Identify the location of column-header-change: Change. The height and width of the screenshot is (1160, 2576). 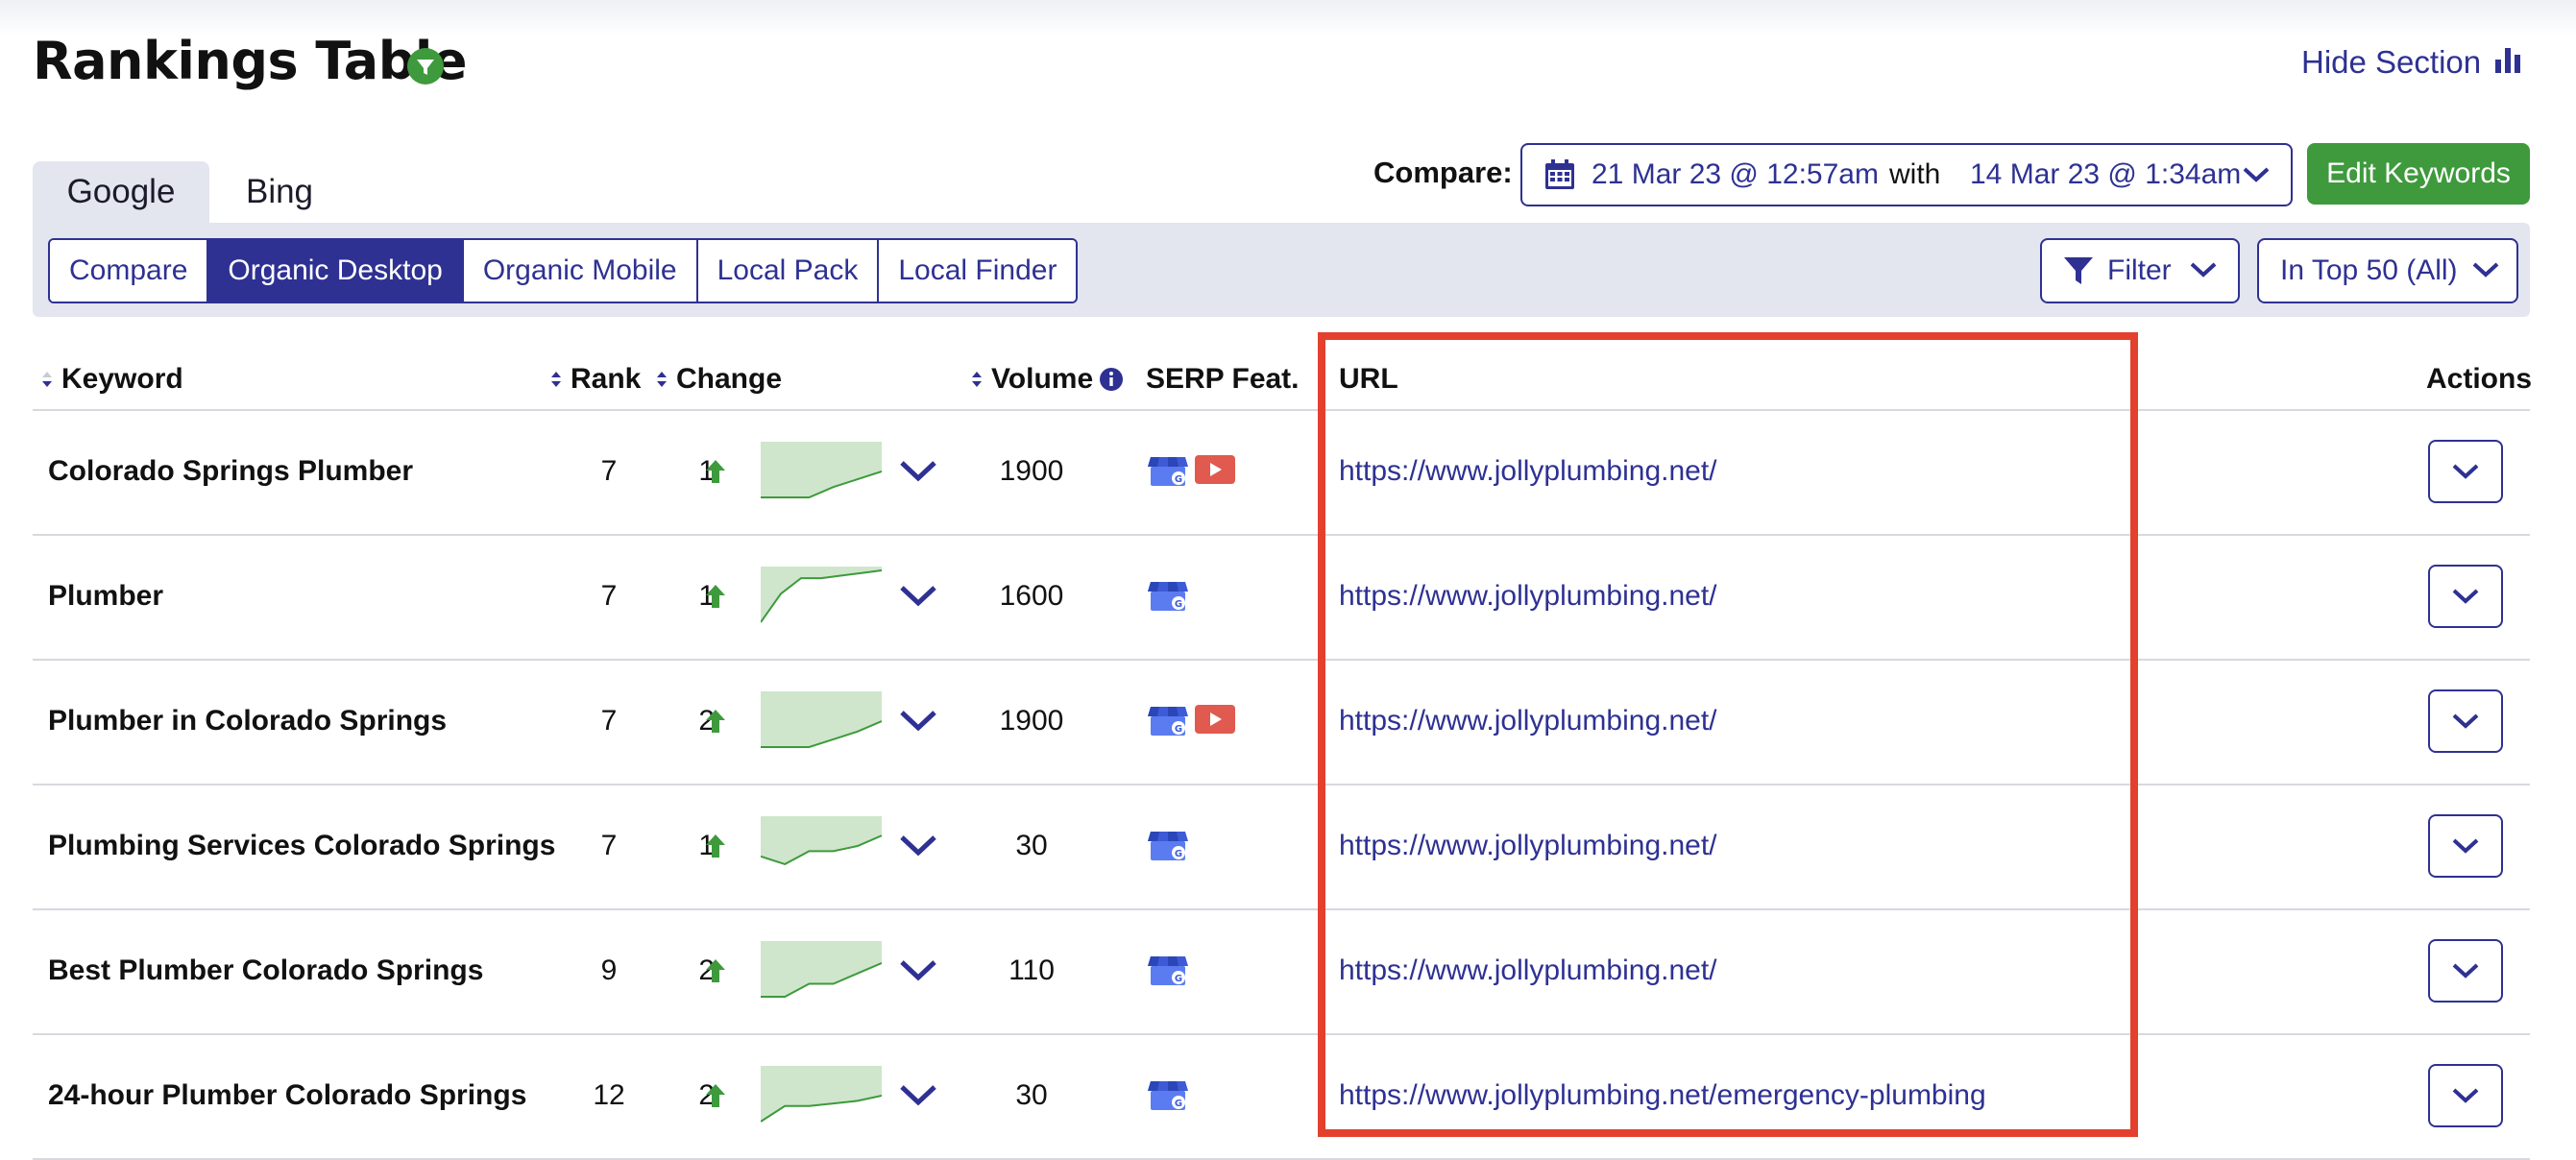
(729, 380).